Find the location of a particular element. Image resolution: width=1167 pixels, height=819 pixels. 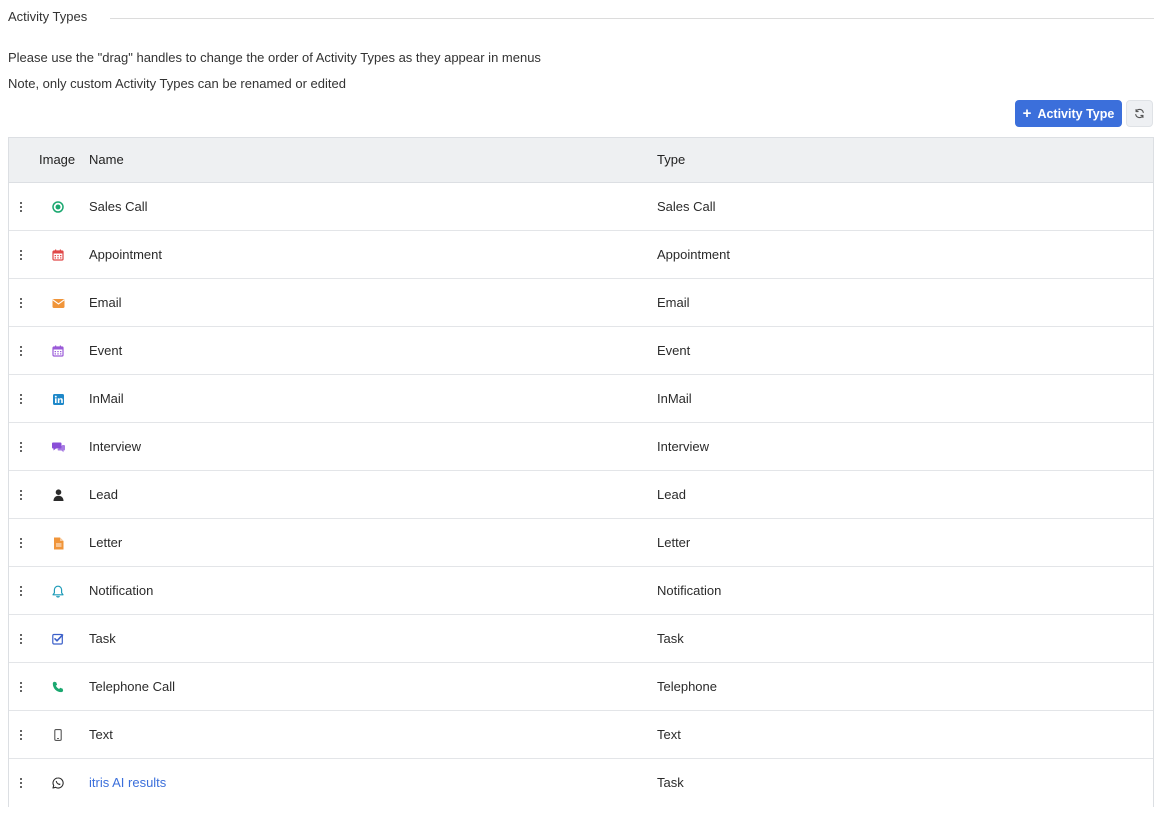

row-name: InMail is located at coordinates (106, 398).